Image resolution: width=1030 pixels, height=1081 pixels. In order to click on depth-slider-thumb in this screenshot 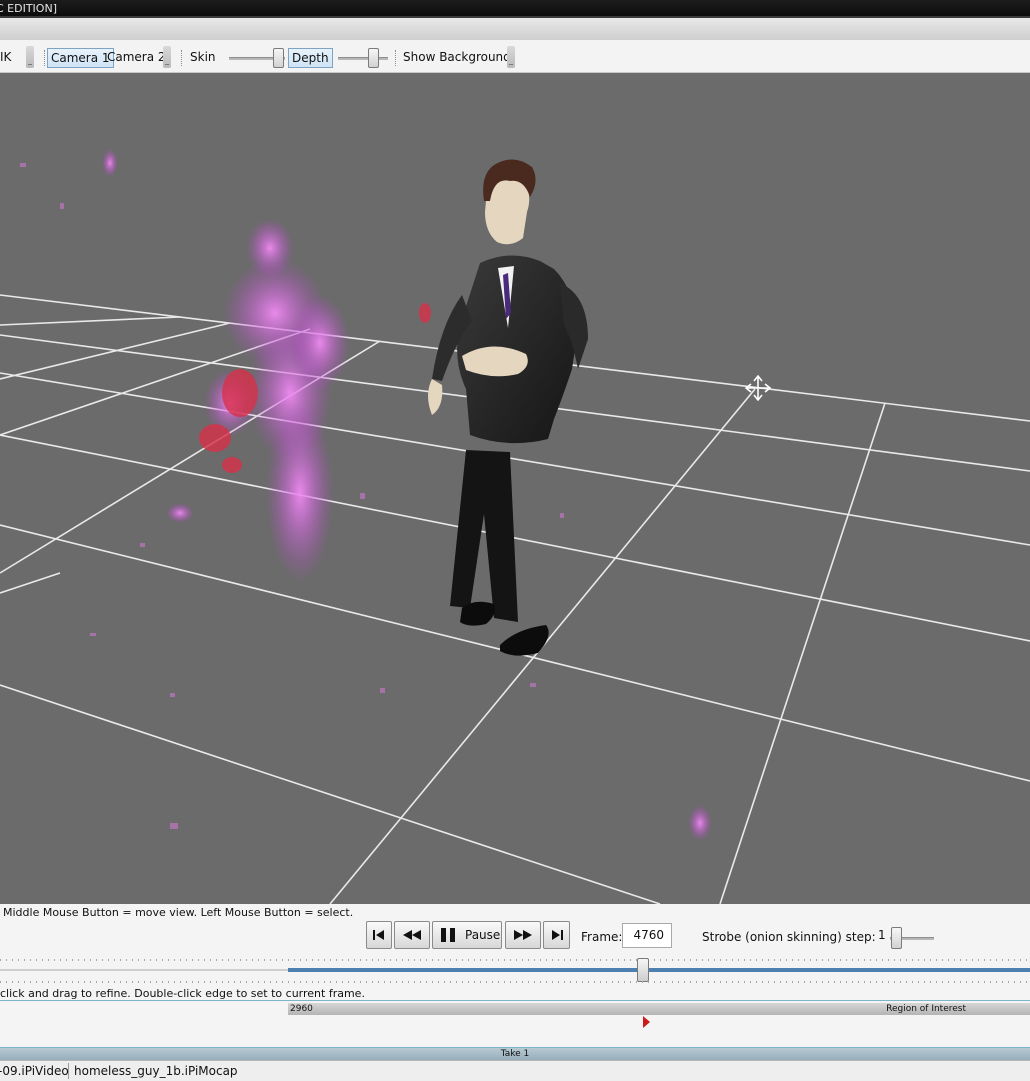, I will do `click(373, 58)`.